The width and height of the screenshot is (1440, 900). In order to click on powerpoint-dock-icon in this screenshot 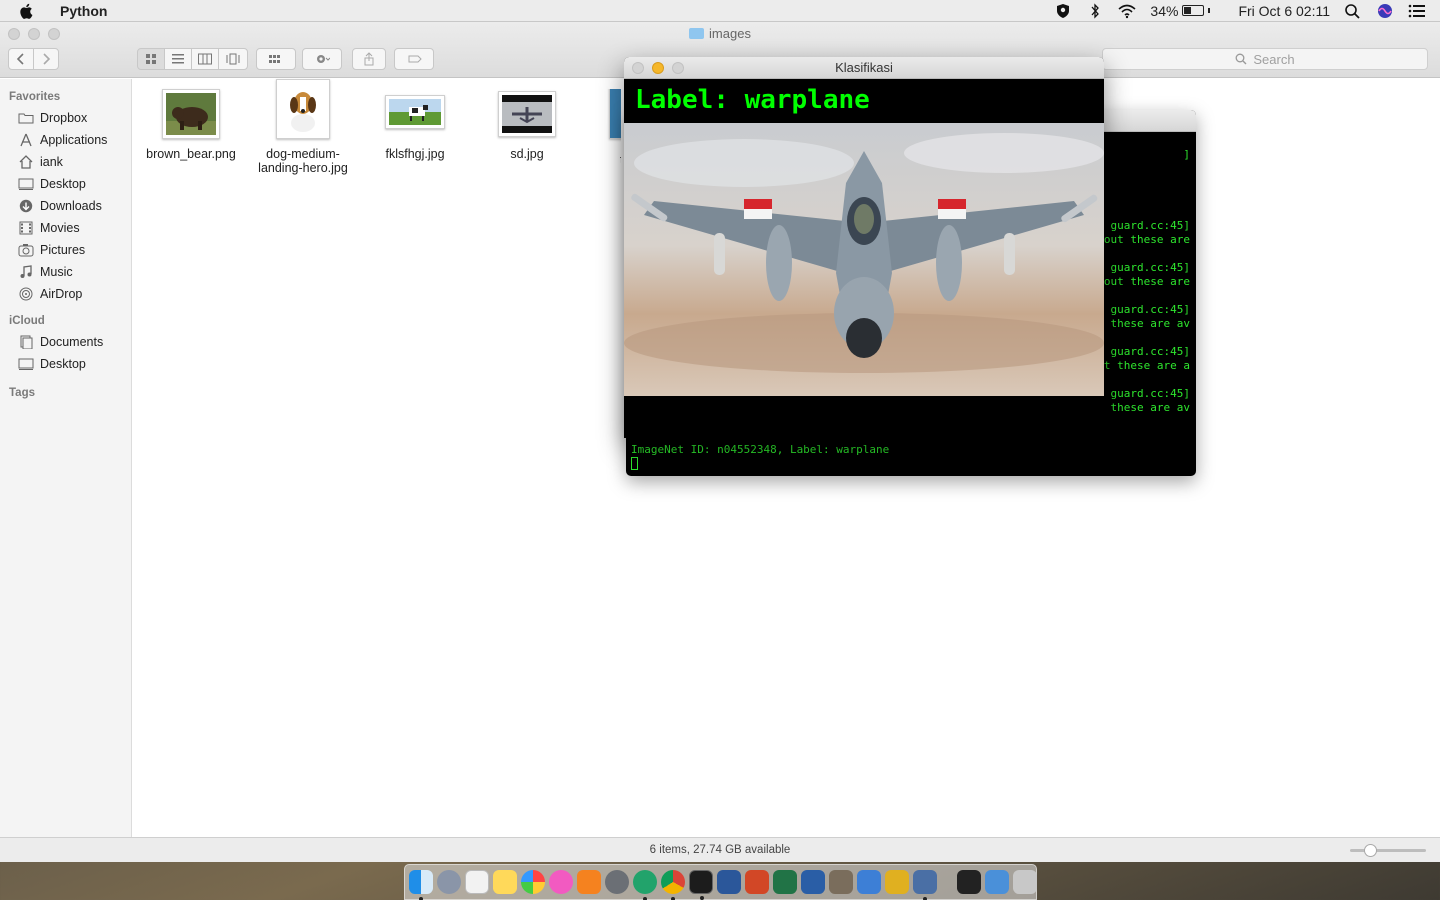, I will do `click(757, 882)`.